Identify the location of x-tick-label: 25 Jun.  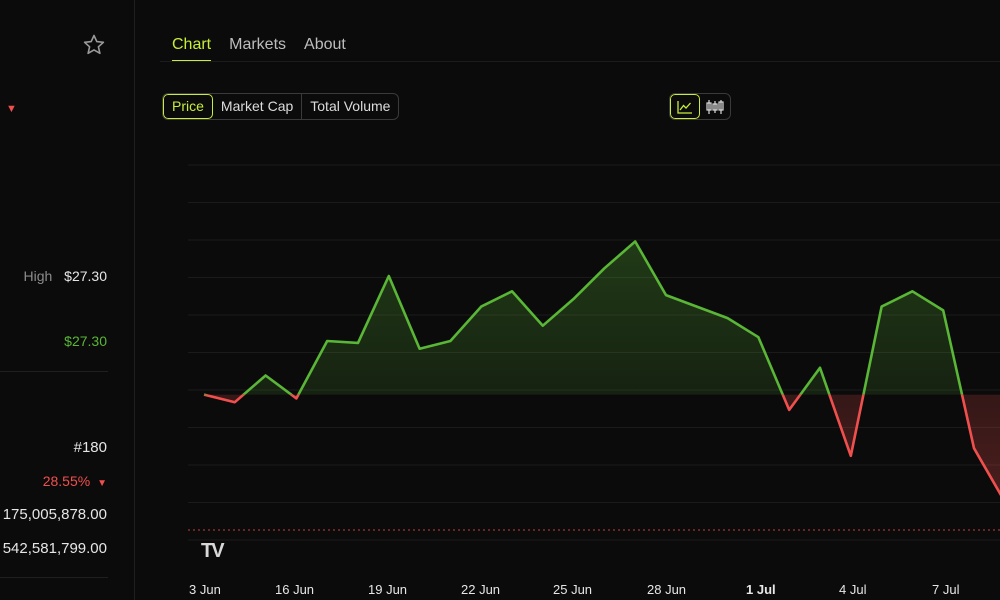
(572, 589).